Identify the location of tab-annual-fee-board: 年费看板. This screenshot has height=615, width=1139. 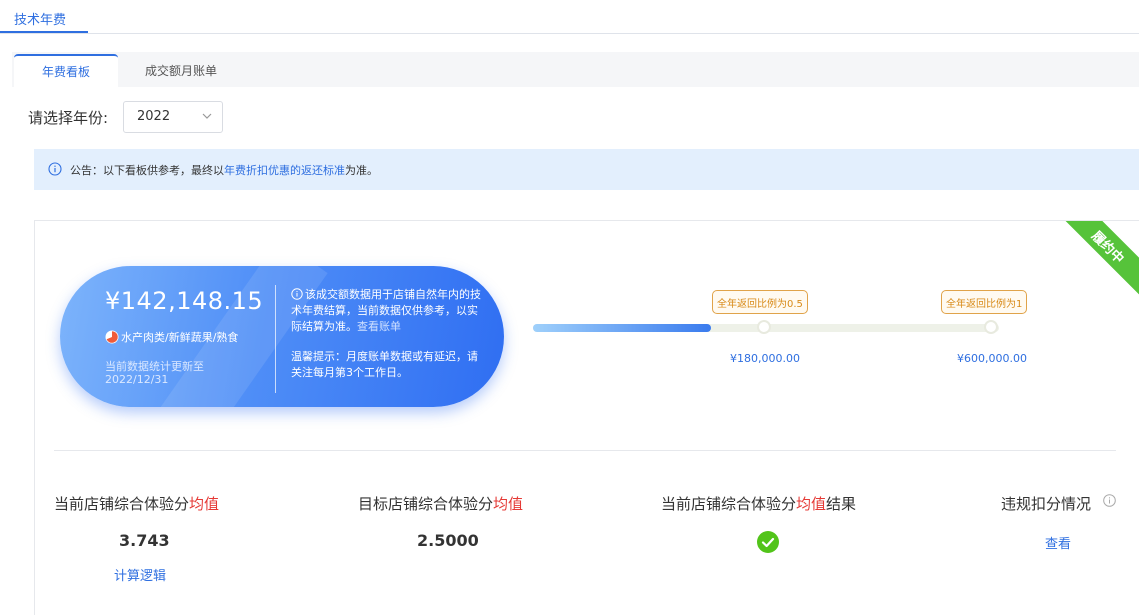
(66, 70).